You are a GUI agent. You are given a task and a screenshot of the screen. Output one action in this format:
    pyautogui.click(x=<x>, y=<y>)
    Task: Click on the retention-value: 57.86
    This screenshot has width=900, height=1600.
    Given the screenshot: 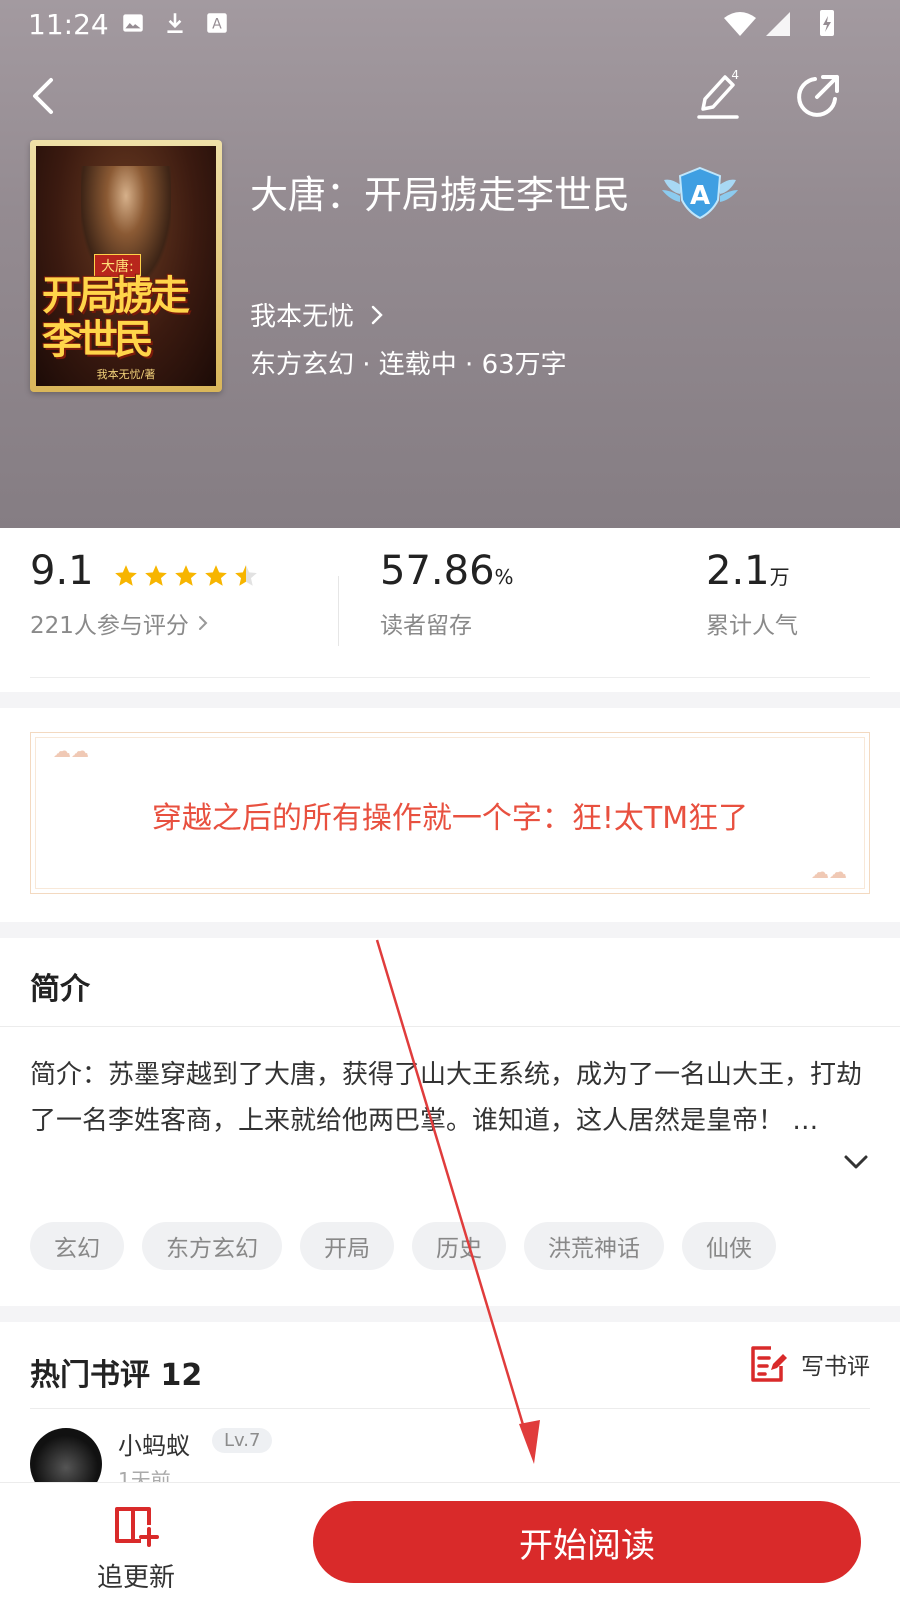 What is the action you would take?
    pyautogui.click(x=437, y=571)
    